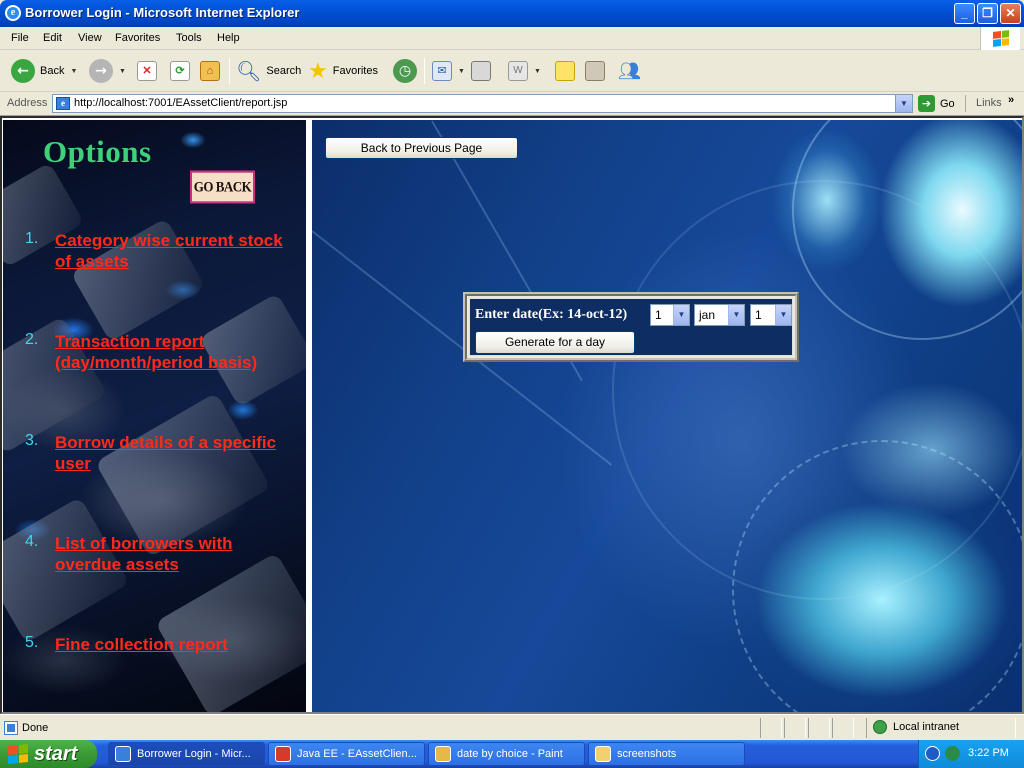  I want to click on history-button: ◷, so click(405, 71).